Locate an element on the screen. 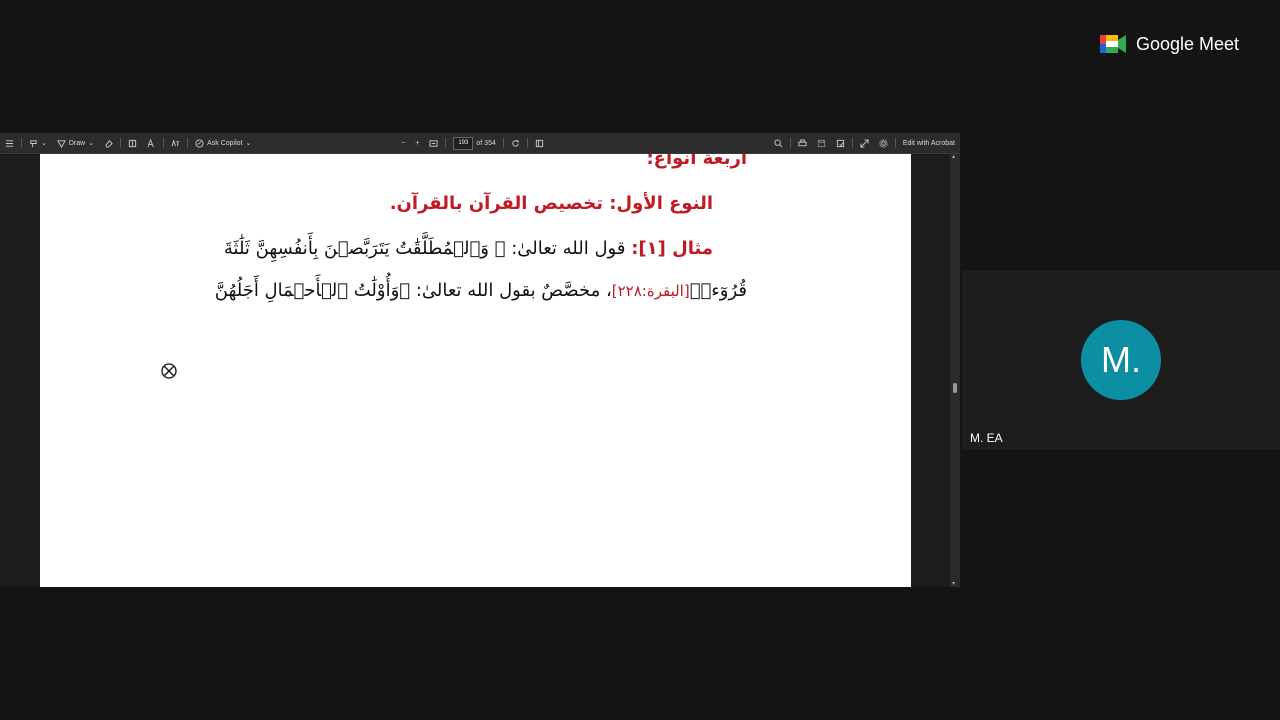 The height and width of the screenshot is (720, 1280). meet-camera-icon is located at coordinates (1113, 44).